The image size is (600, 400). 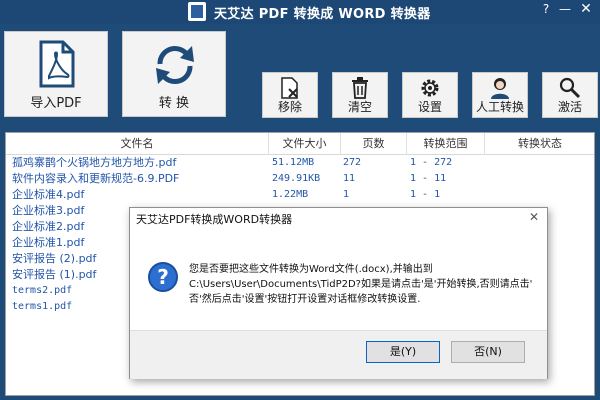 What do you see at coordinates (428, 178) in the screenshot?
I see `file-range: 1 - 11` at bounding box center [428, 178].